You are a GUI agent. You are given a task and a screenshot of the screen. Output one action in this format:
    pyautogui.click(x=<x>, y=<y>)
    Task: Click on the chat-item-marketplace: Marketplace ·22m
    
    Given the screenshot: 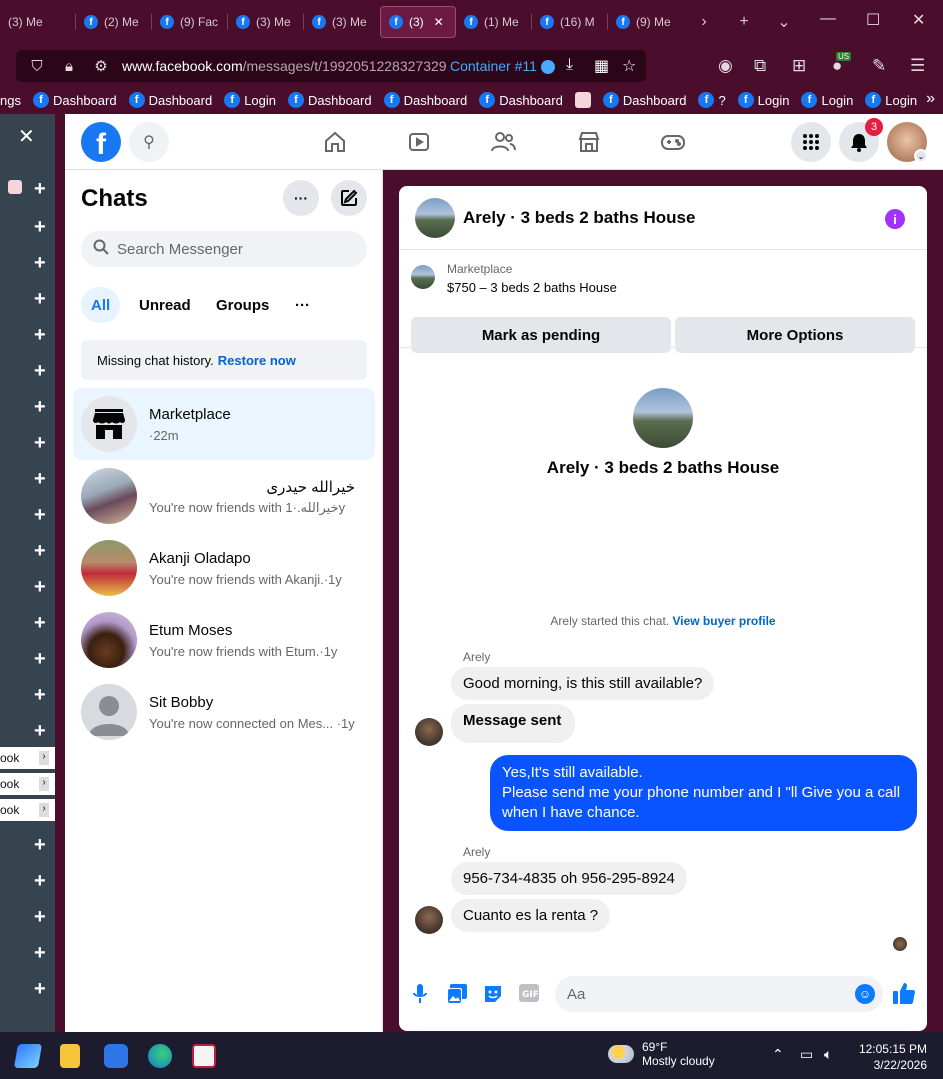 What is the action you would take?
    pyautogui.click(x=224, y=424)
    